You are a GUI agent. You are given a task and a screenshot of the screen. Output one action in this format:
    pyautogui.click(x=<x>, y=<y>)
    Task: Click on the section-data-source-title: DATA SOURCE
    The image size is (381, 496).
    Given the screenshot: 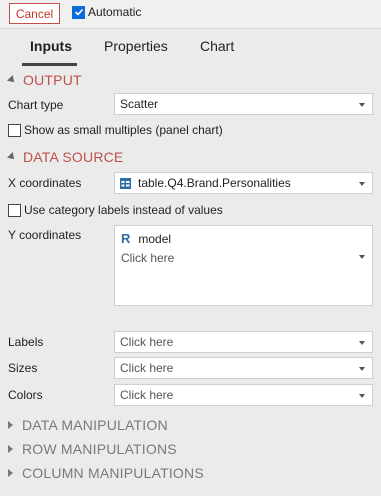 What is the action you would take?
    pyautogui.click(x=73, y=157)
    